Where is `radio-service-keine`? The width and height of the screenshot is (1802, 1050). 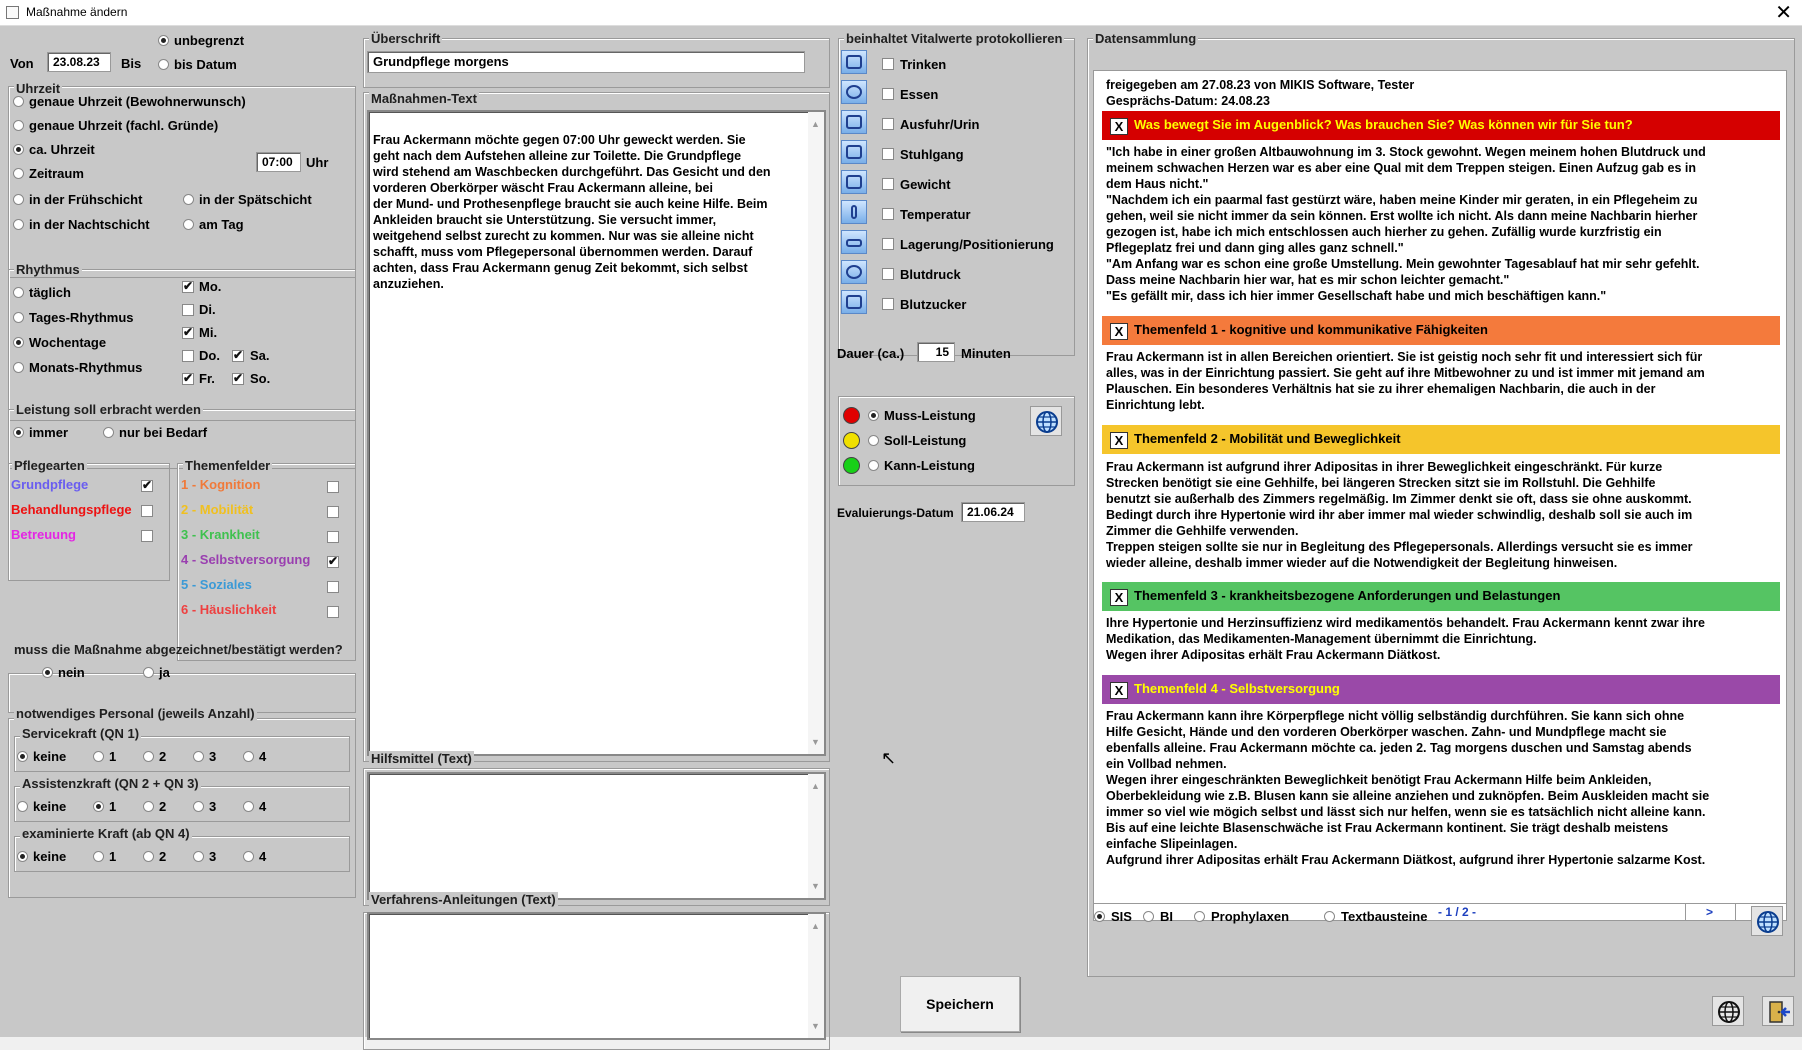 radio-service-keine is located at coordinates (22, 756).